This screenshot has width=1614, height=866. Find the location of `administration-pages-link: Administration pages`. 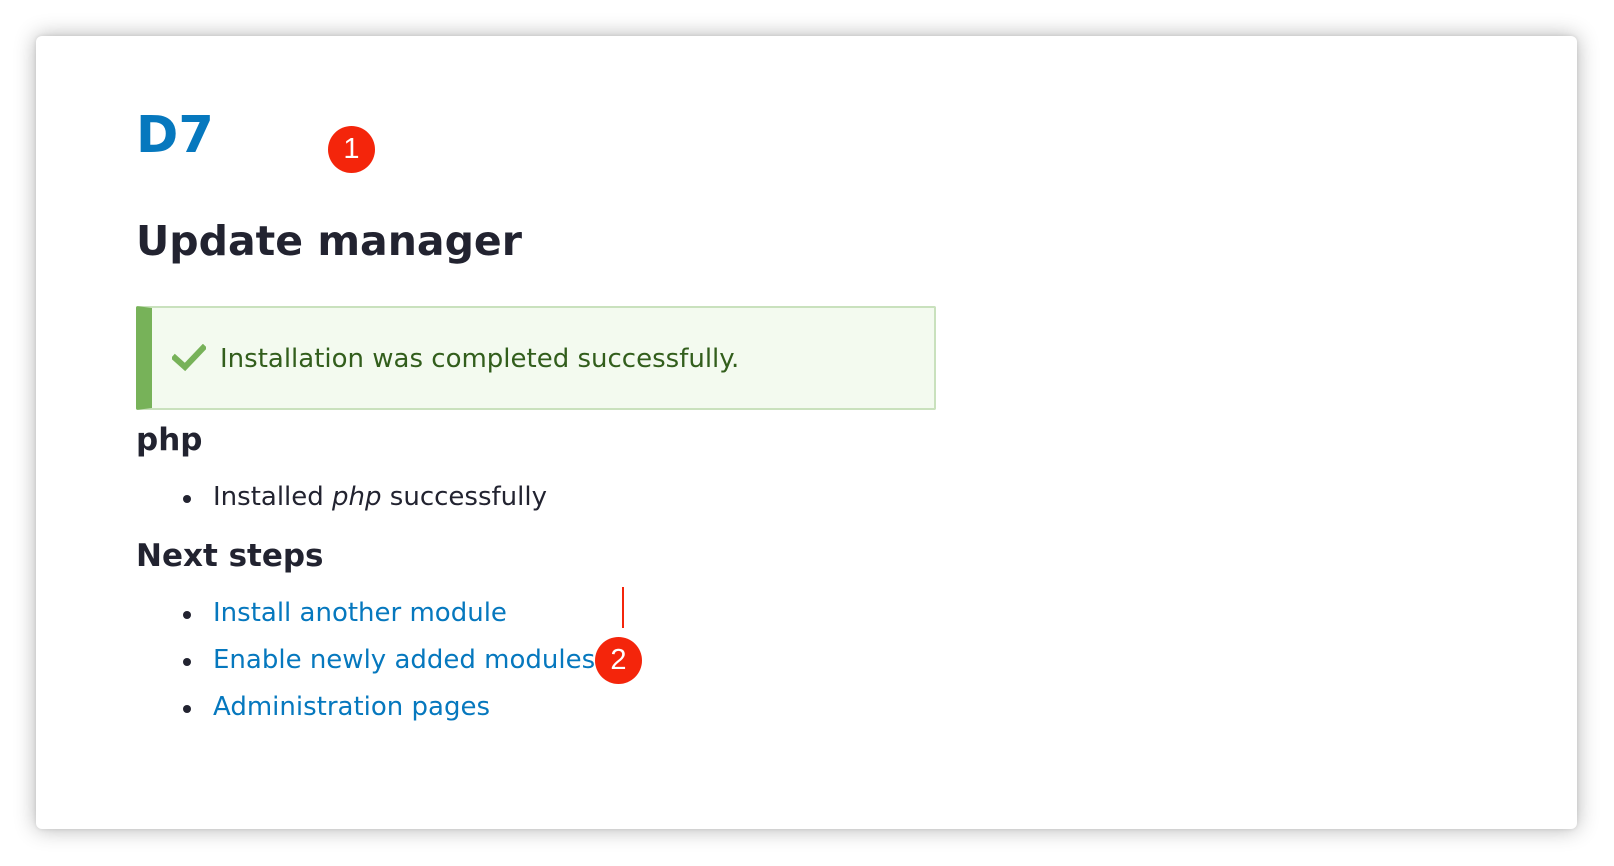

administration-pages-link: Administration pages is located at coordinates (351, 707).